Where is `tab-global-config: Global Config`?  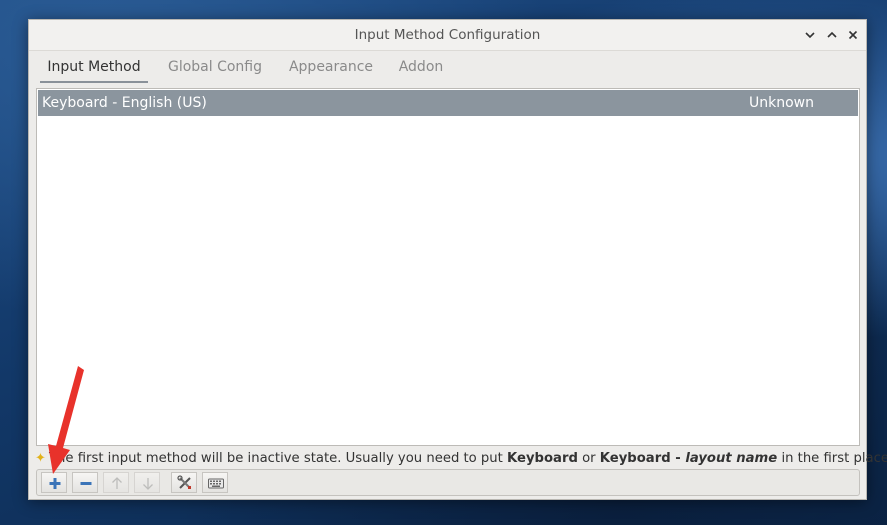 tab-global-config: Global Config is located at coordinates (215, 67).